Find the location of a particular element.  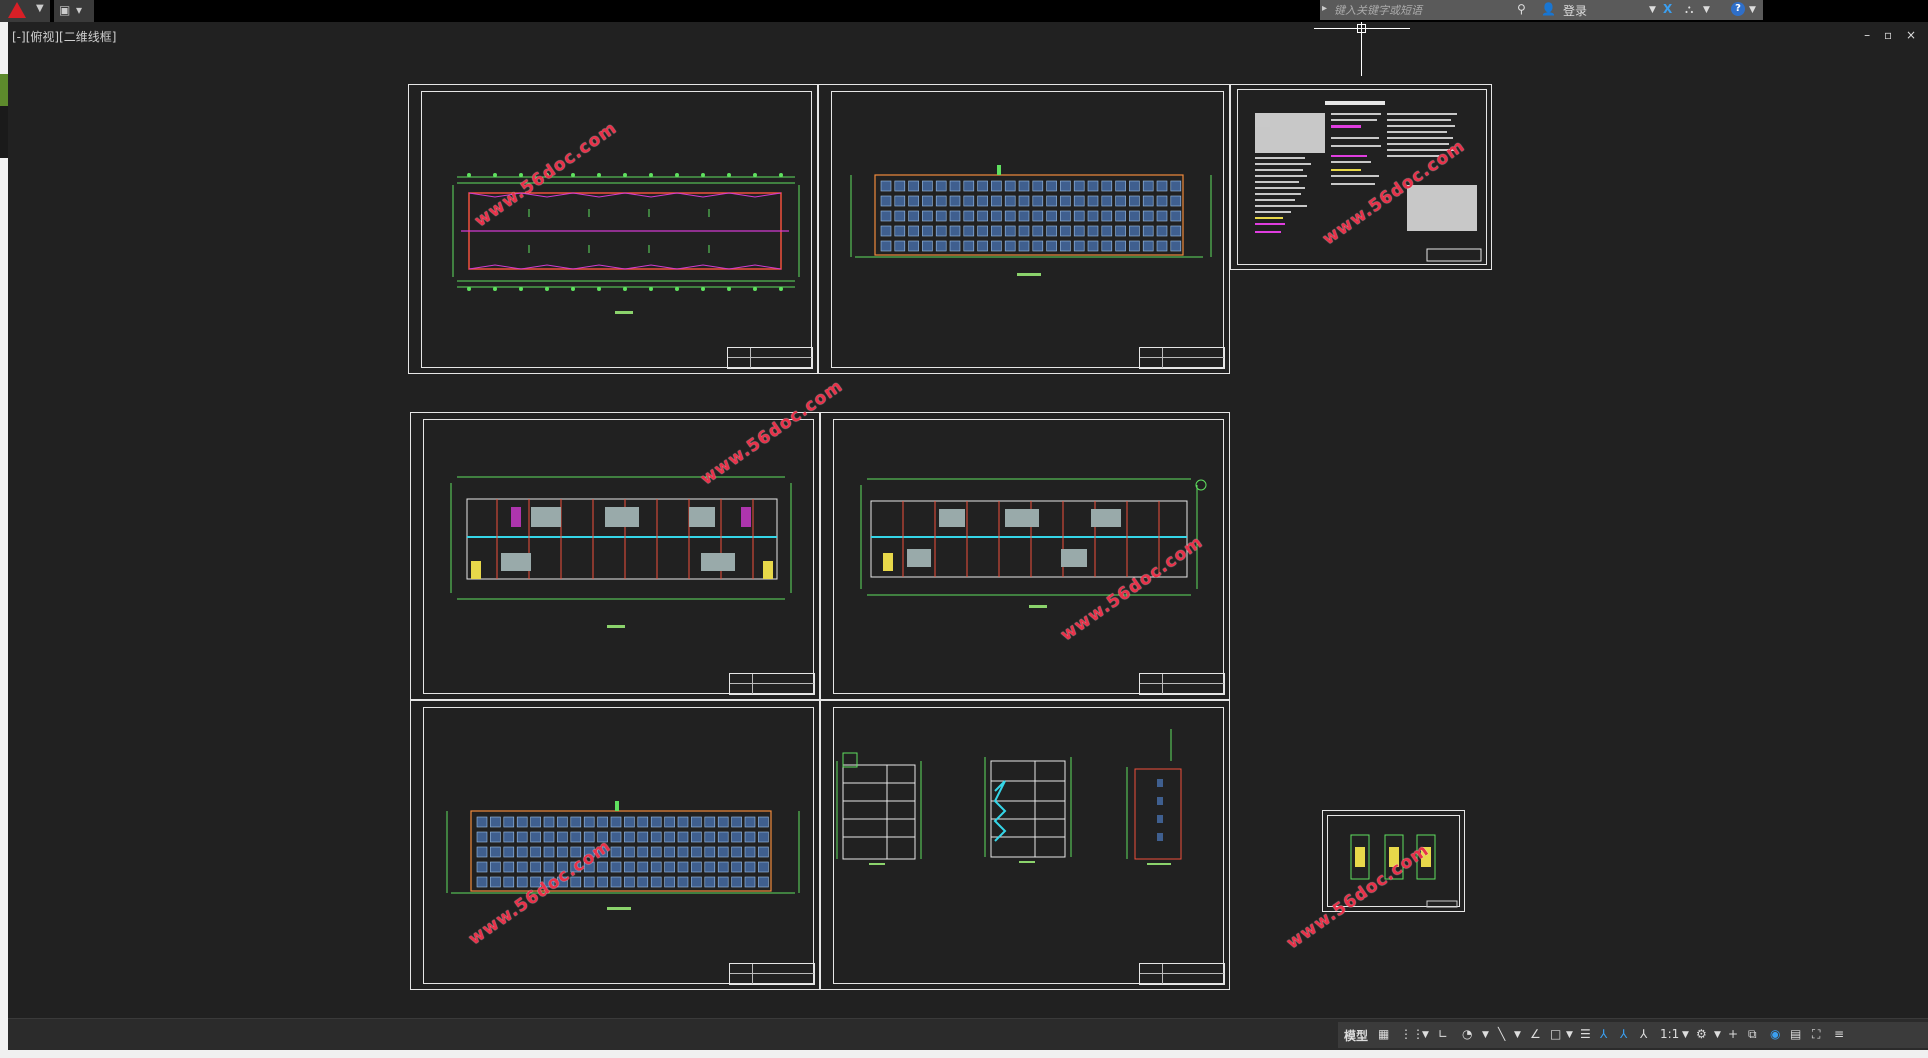

drawing-sheet-stair-detail: www.56doc.com is located at coordinates (1374, 881).